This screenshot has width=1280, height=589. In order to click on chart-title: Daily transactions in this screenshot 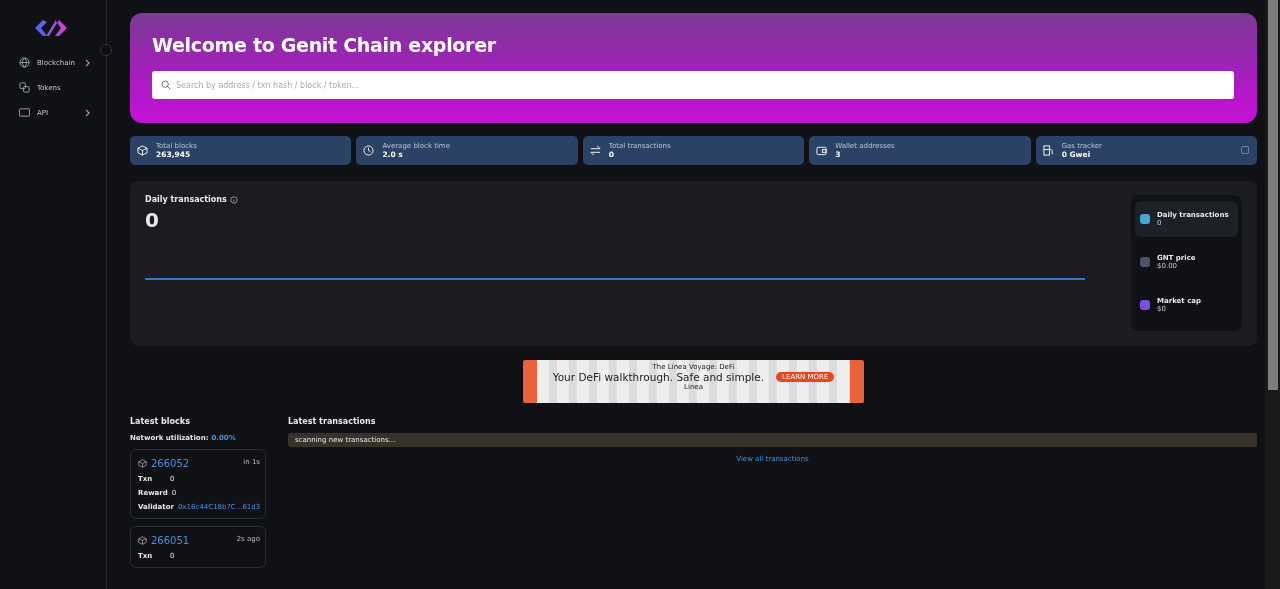, I will do `click(186, 199)`.